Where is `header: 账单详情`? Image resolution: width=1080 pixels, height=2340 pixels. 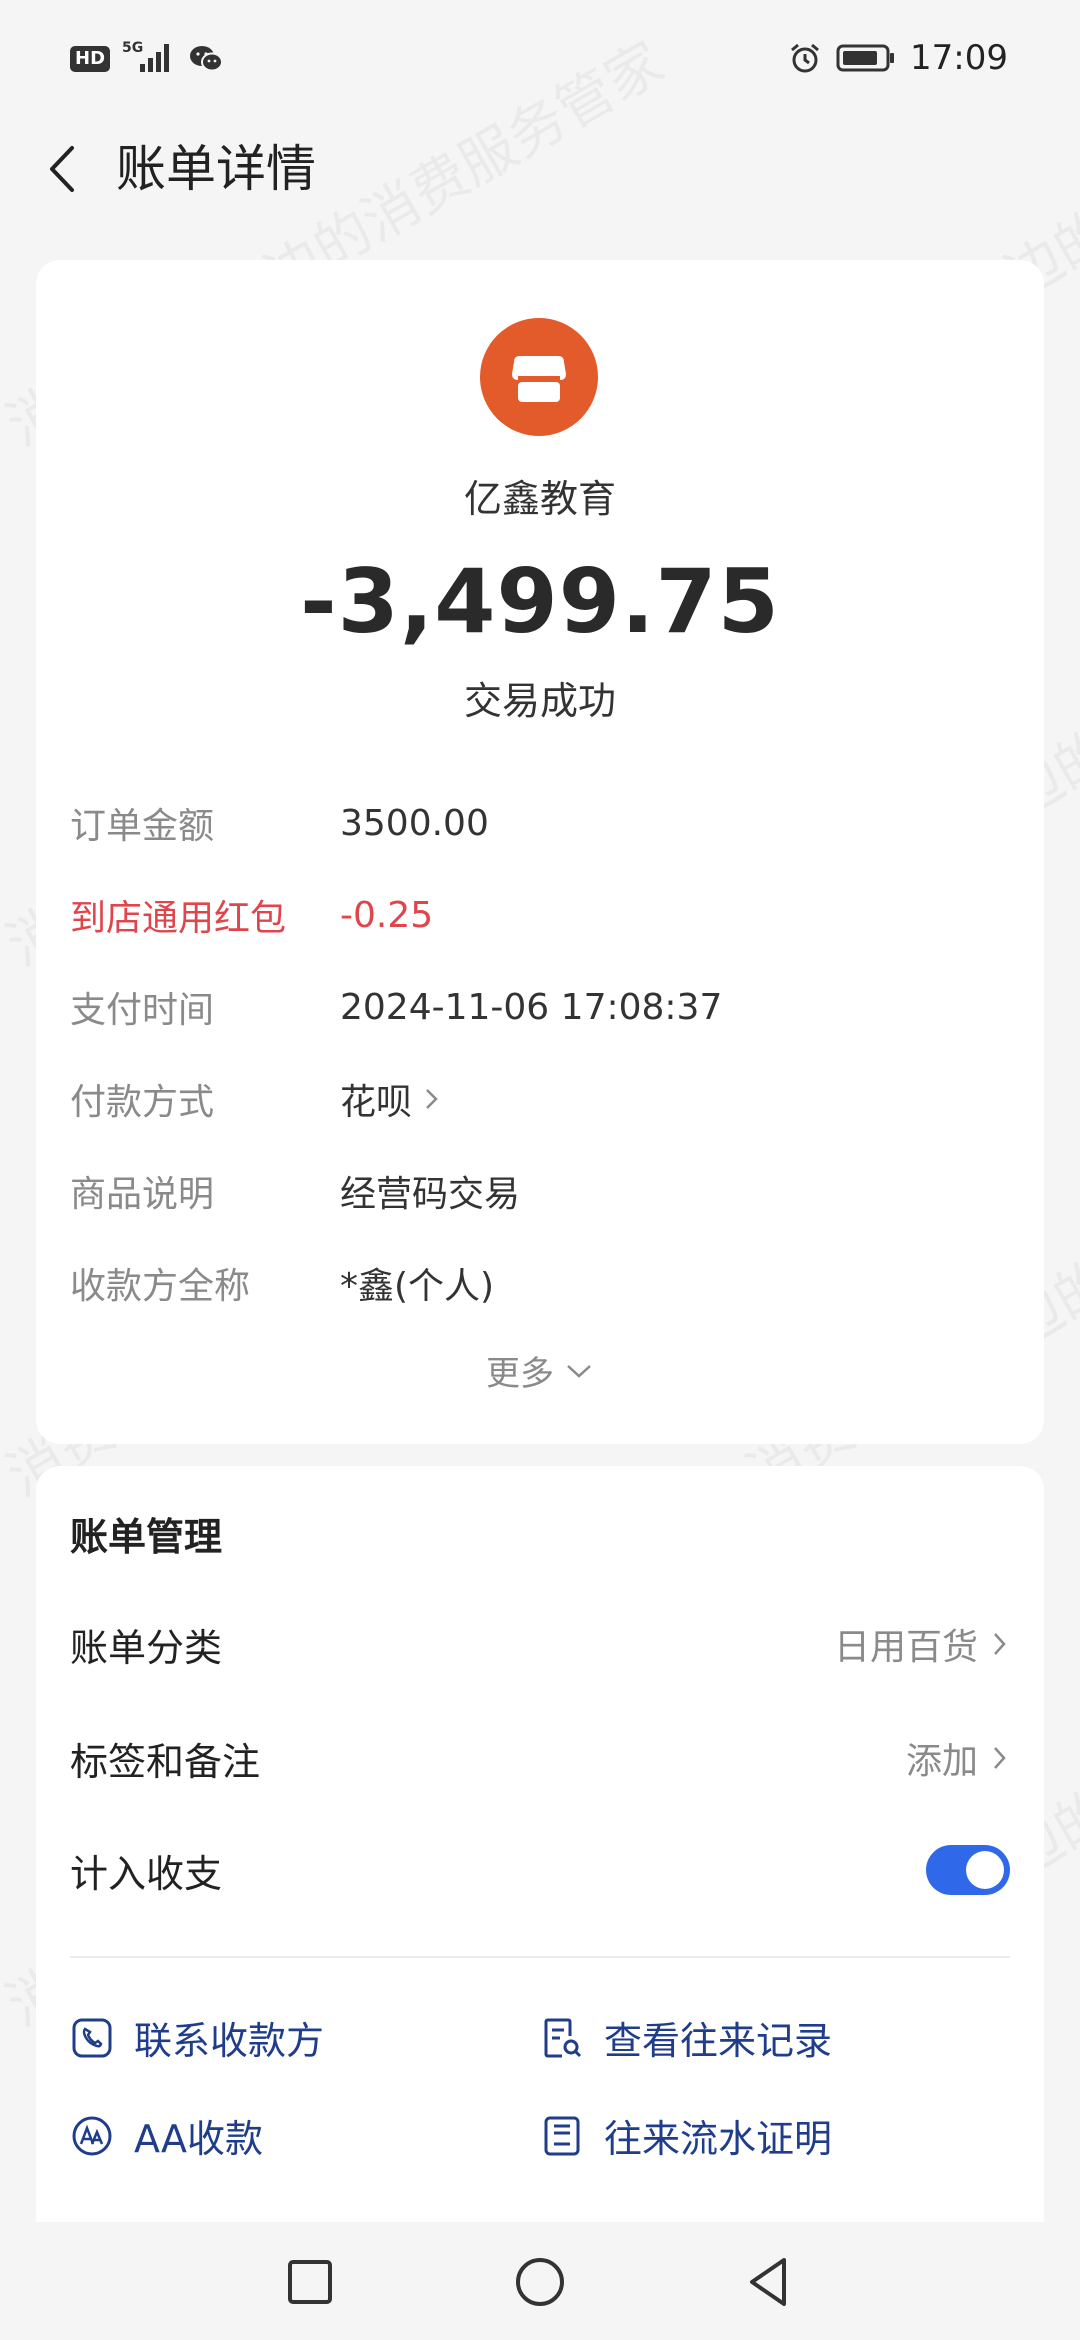
header: 账单详情 is located at coordinates (540, 170).